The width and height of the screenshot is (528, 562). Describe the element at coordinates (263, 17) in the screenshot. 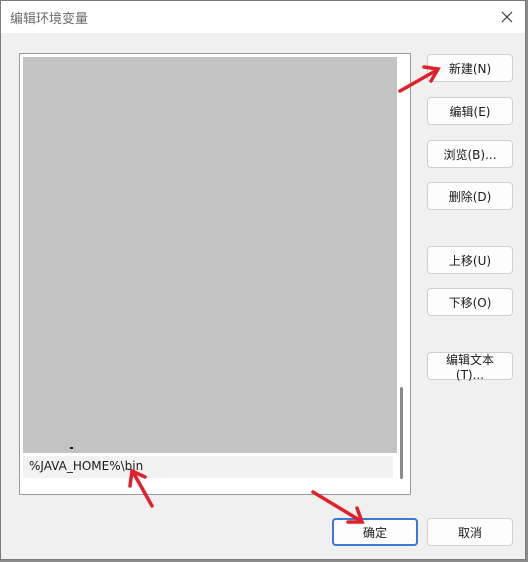

I see `title-bar: 编辑环境变量` at that location.